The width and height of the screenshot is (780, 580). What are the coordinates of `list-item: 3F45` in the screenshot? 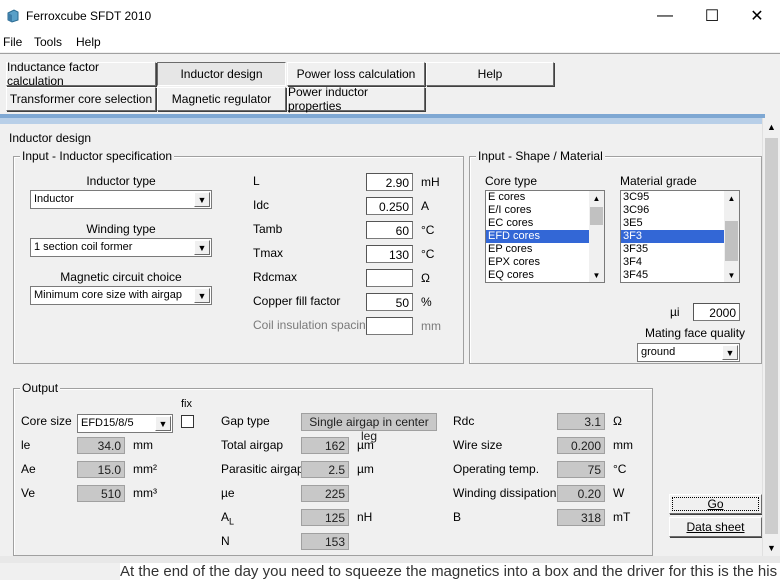 It's located at (680, 275).